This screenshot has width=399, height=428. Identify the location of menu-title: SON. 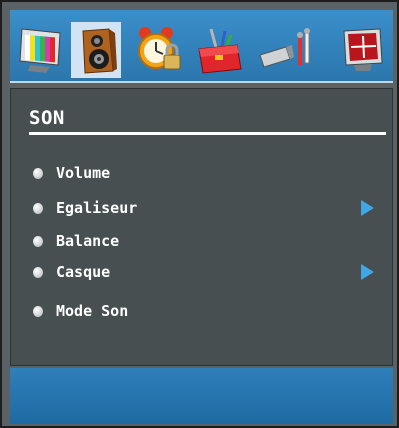
(47, 118).